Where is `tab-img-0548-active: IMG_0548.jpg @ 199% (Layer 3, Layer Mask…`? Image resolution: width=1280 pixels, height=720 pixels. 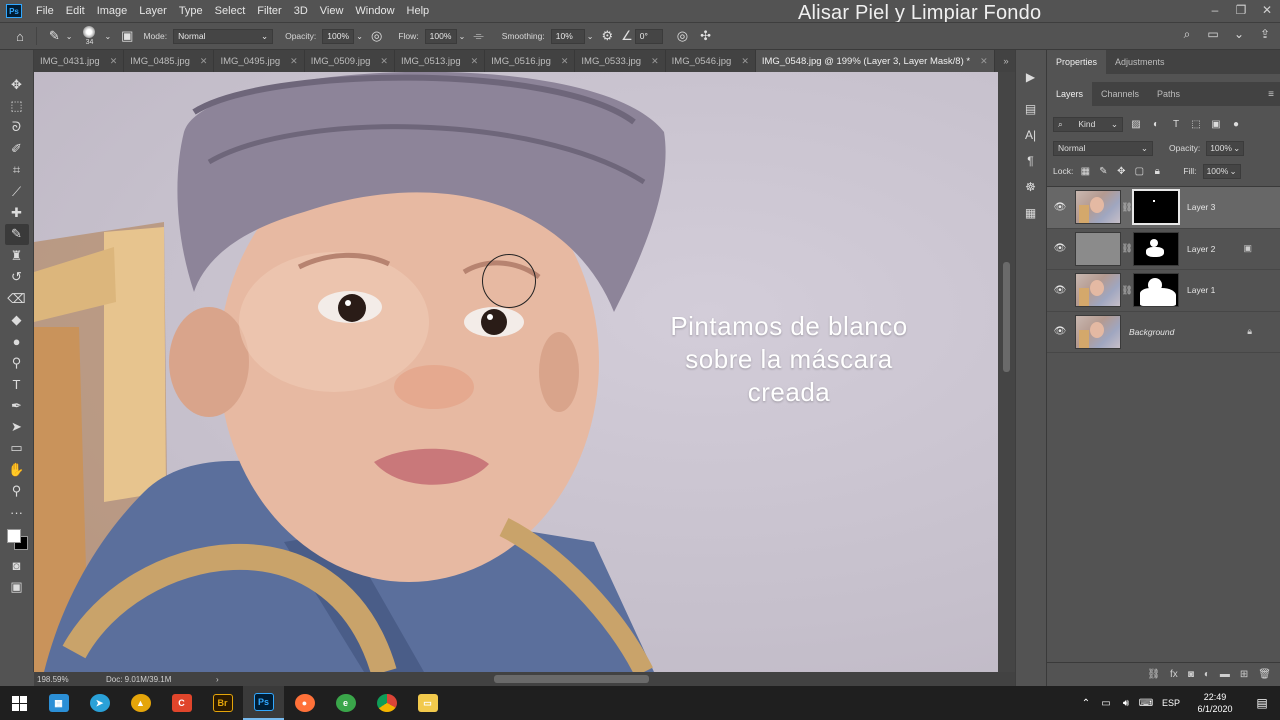
tab-img-0548-active: IMG_0548.jpg @ 199% (Layer 3, Layer Mask… is located at coordinates (875, 61).